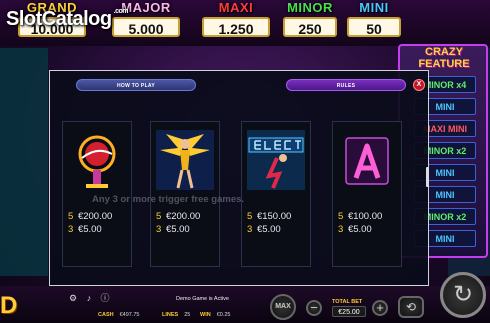 The width and height of the screenshot is (490, 323). I want to click on jackpot-minor-value: 250, so click(310, 27).